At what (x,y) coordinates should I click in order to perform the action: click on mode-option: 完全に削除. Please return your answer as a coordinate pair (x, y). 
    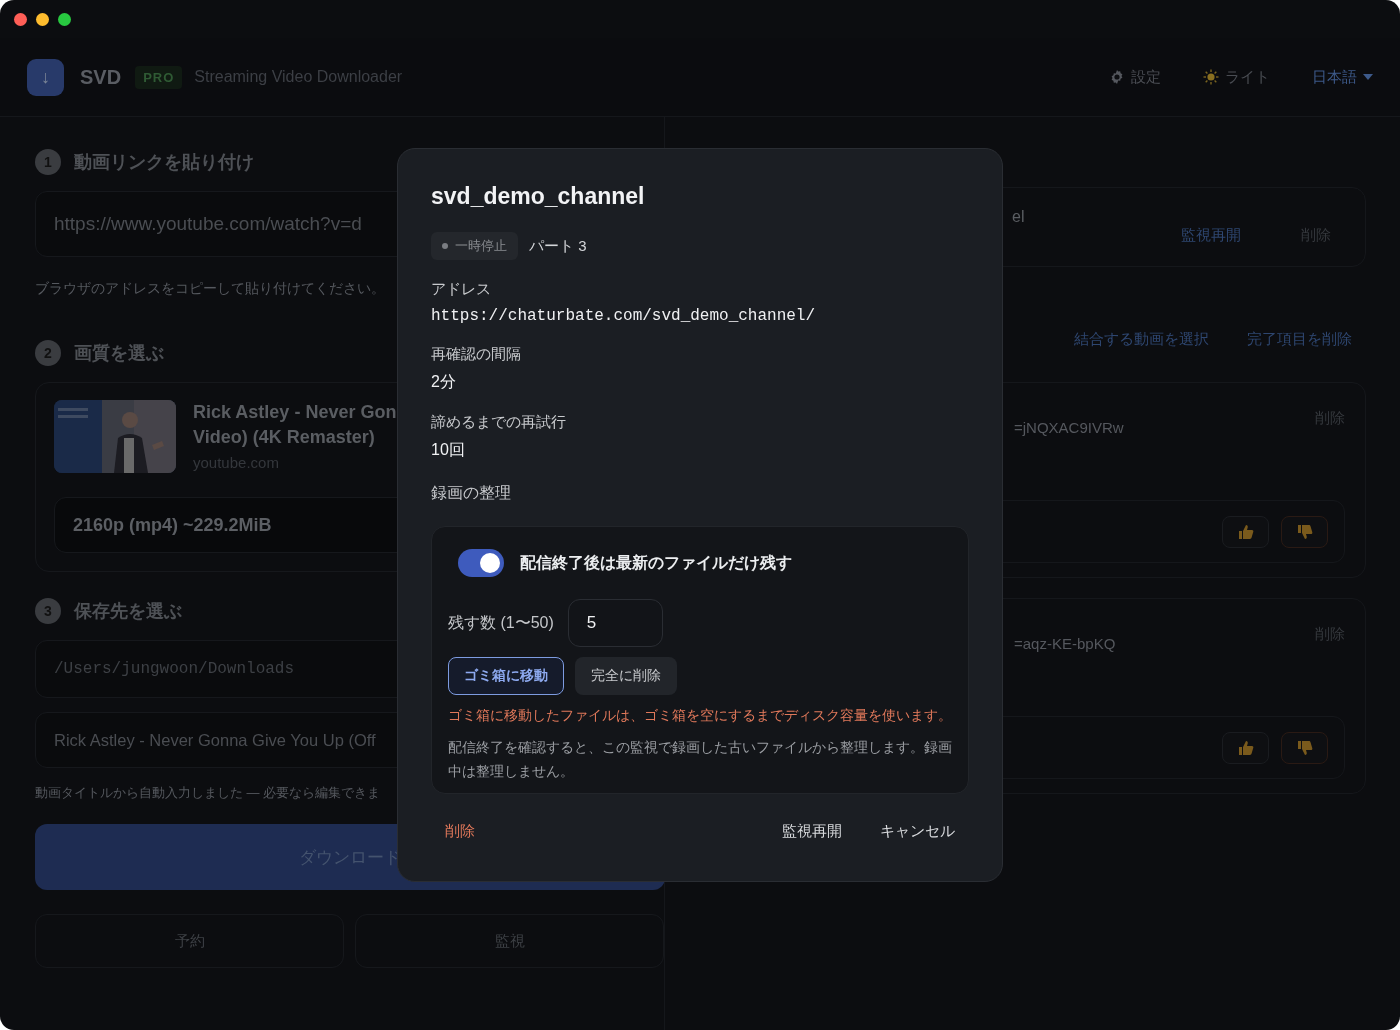
    Looking at the image, I should click on (626, 676).